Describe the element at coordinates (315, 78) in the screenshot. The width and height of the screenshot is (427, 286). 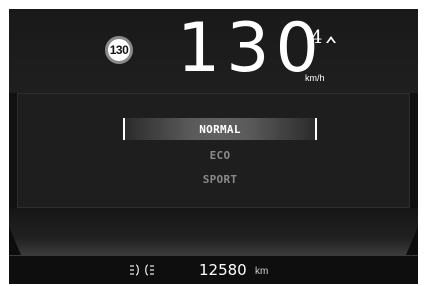
I see `speed-unit: km/h` at that location.